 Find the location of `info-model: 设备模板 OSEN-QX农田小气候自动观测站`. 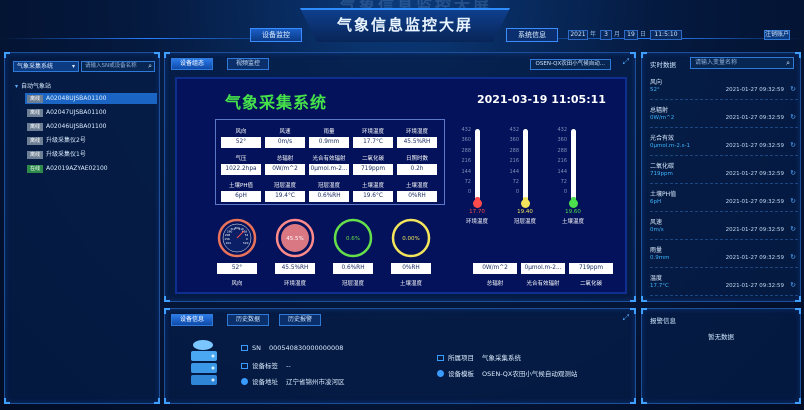

info-model: 设备模板 OSEN-QX农田小气候自动观测站 is located at coordinates (507, 373).